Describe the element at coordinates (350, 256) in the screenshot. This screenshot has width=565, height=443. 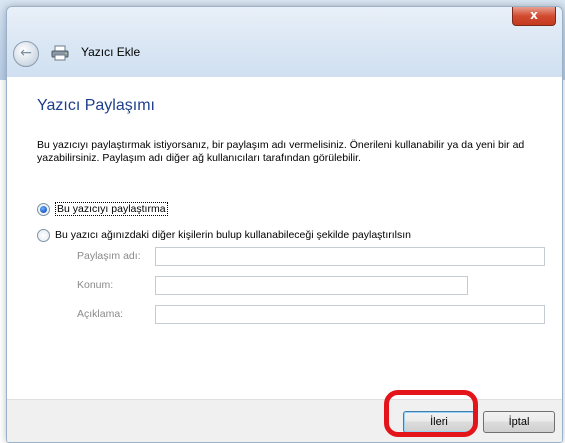
I see `share-name-field` at that location.